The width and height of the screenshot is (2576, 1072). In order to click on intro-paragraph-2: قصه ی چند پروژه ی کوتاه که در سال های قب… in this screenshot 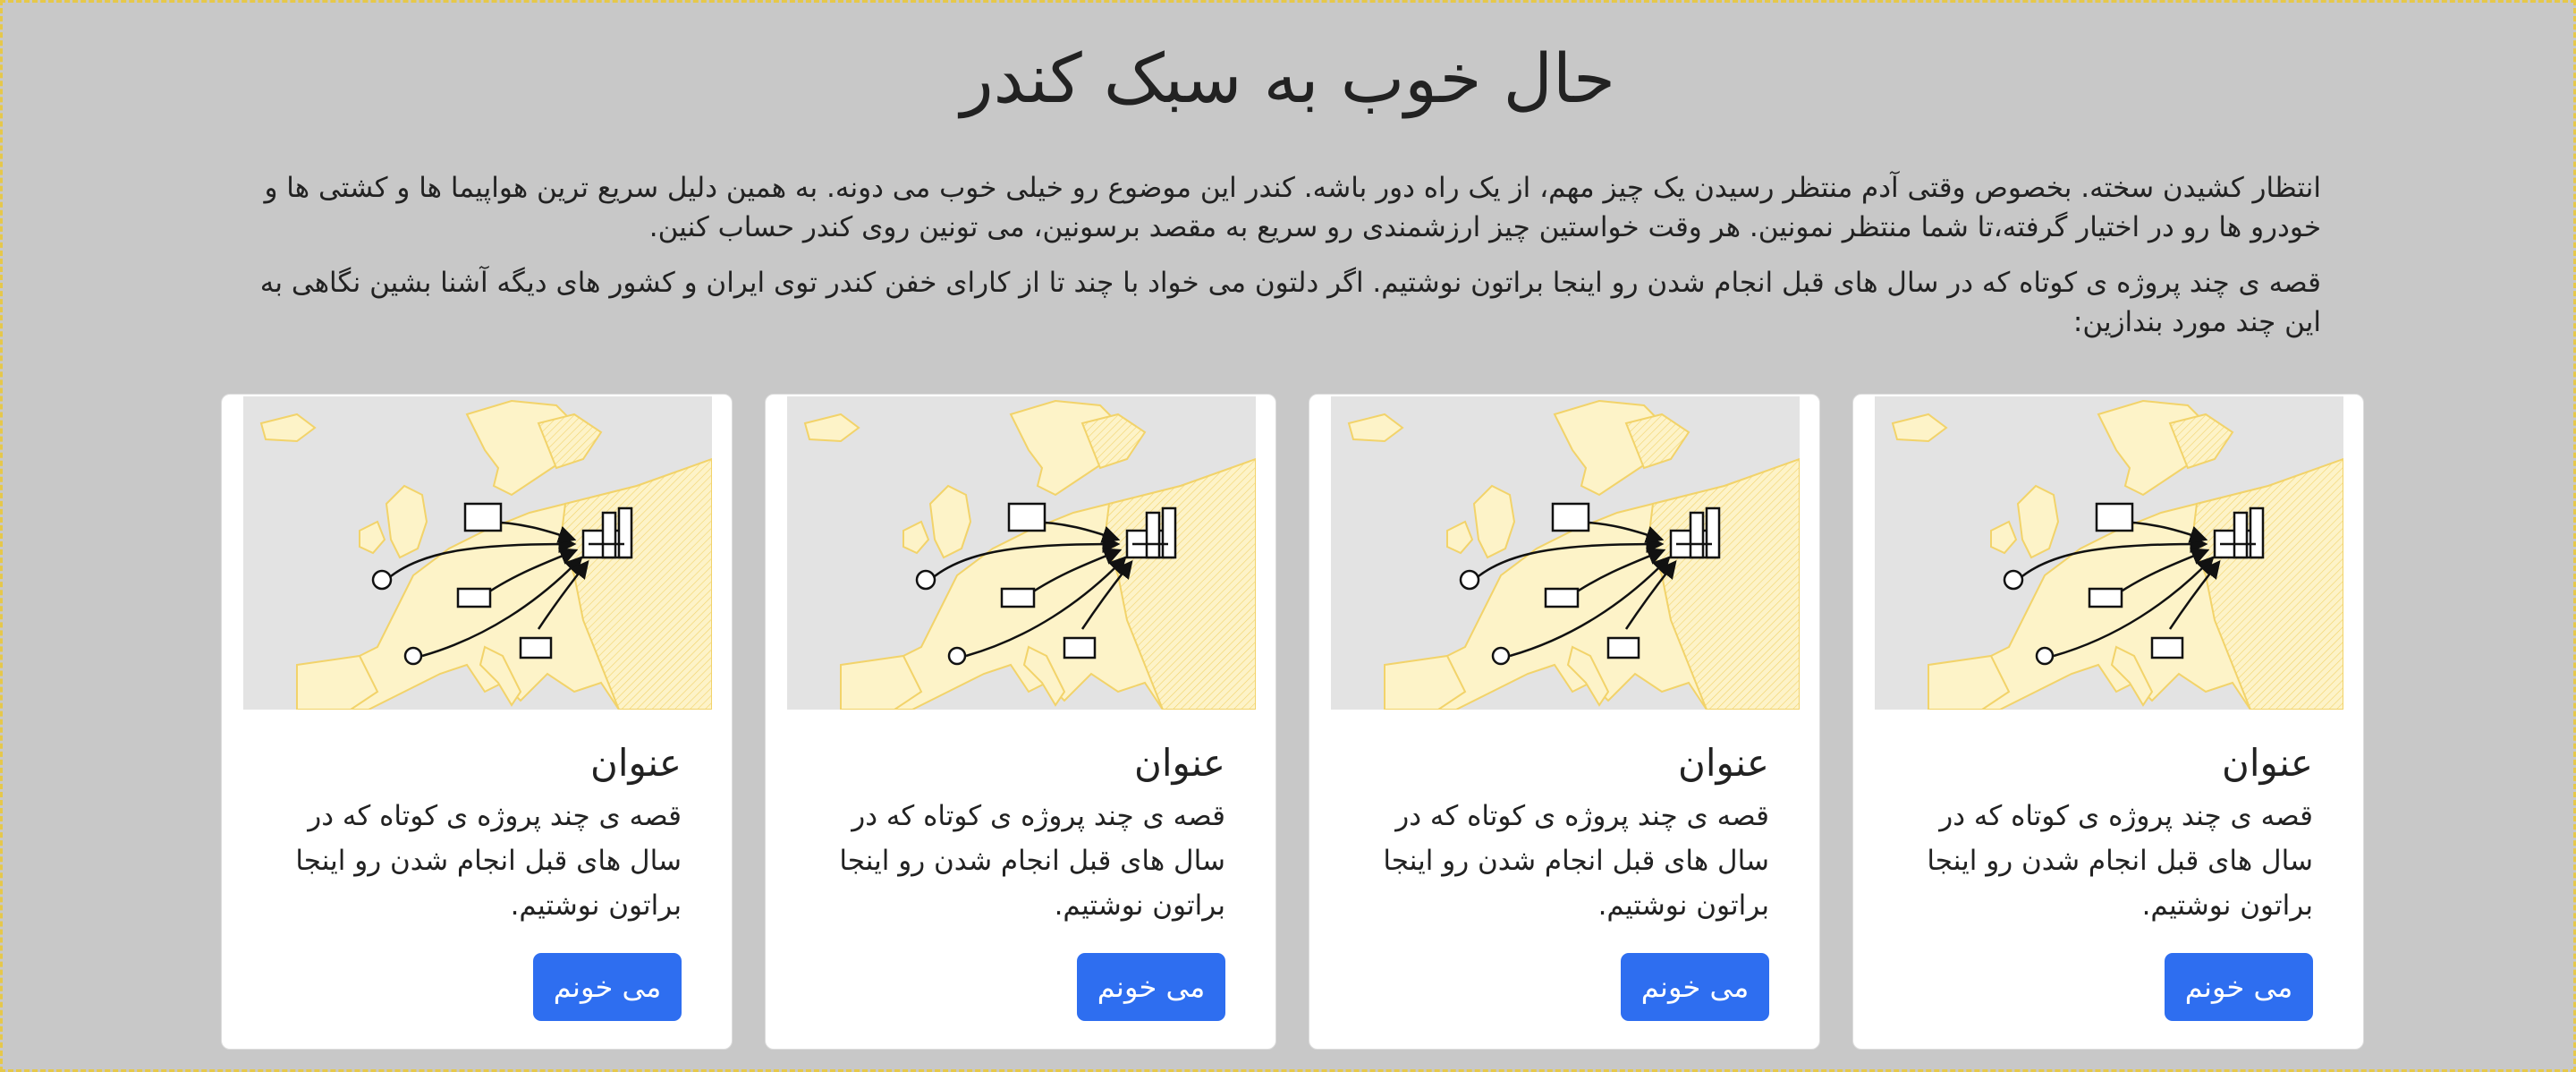, I will do `click(1290, 302)`.